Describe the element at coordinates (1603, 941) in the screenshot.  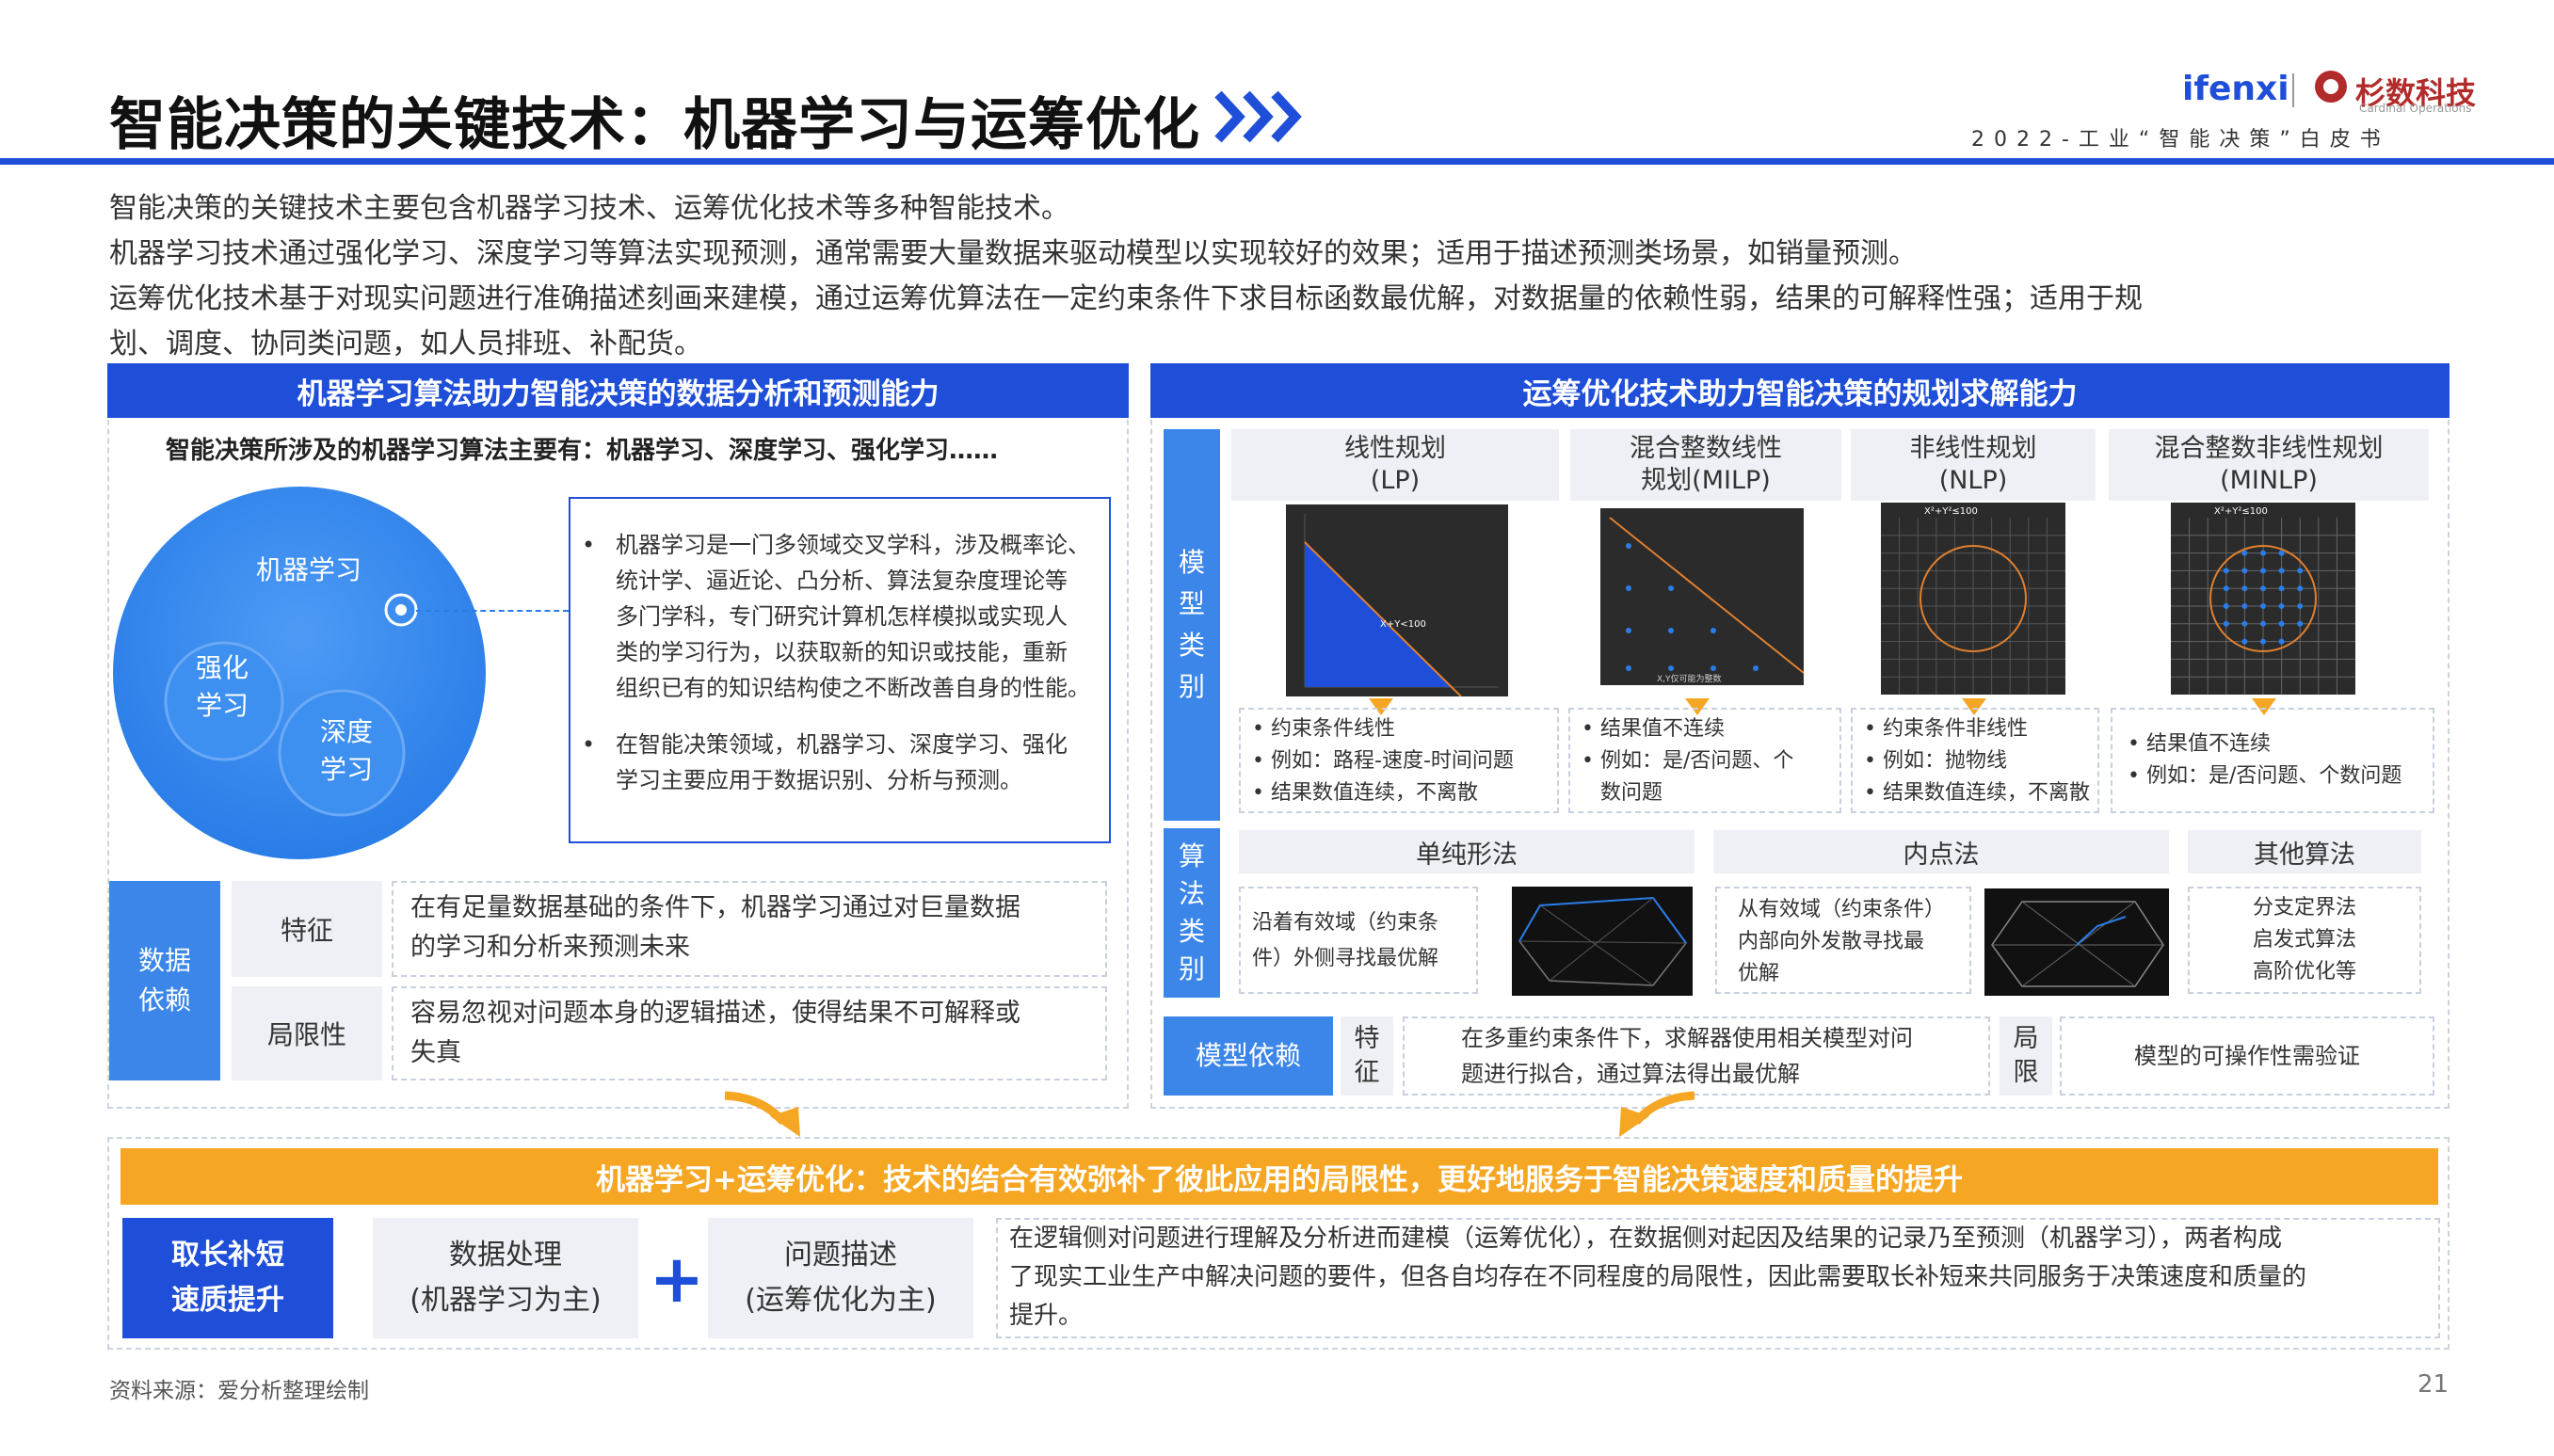
I see `simplex-thumbnail` at that location.